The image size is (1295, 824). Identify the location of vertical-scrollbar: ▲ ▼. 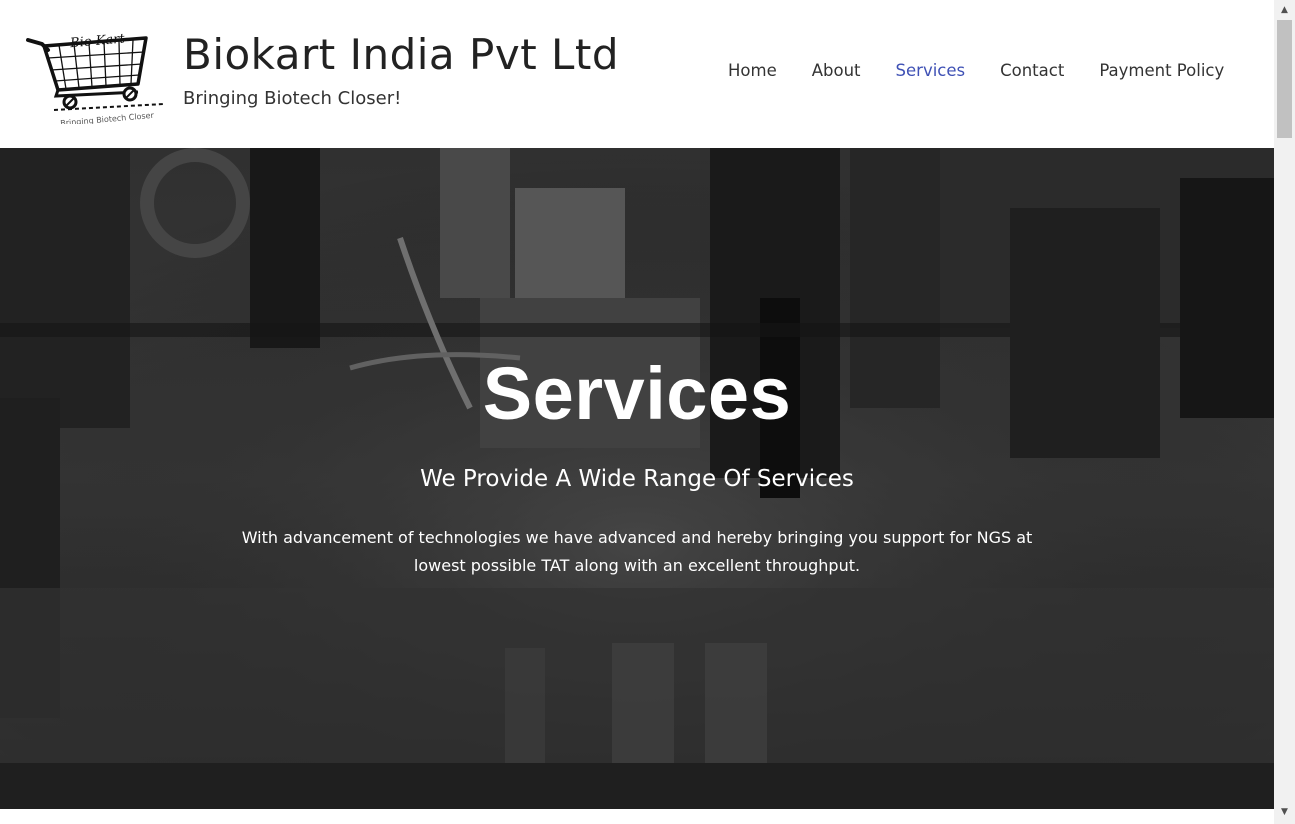
(1284, 412).